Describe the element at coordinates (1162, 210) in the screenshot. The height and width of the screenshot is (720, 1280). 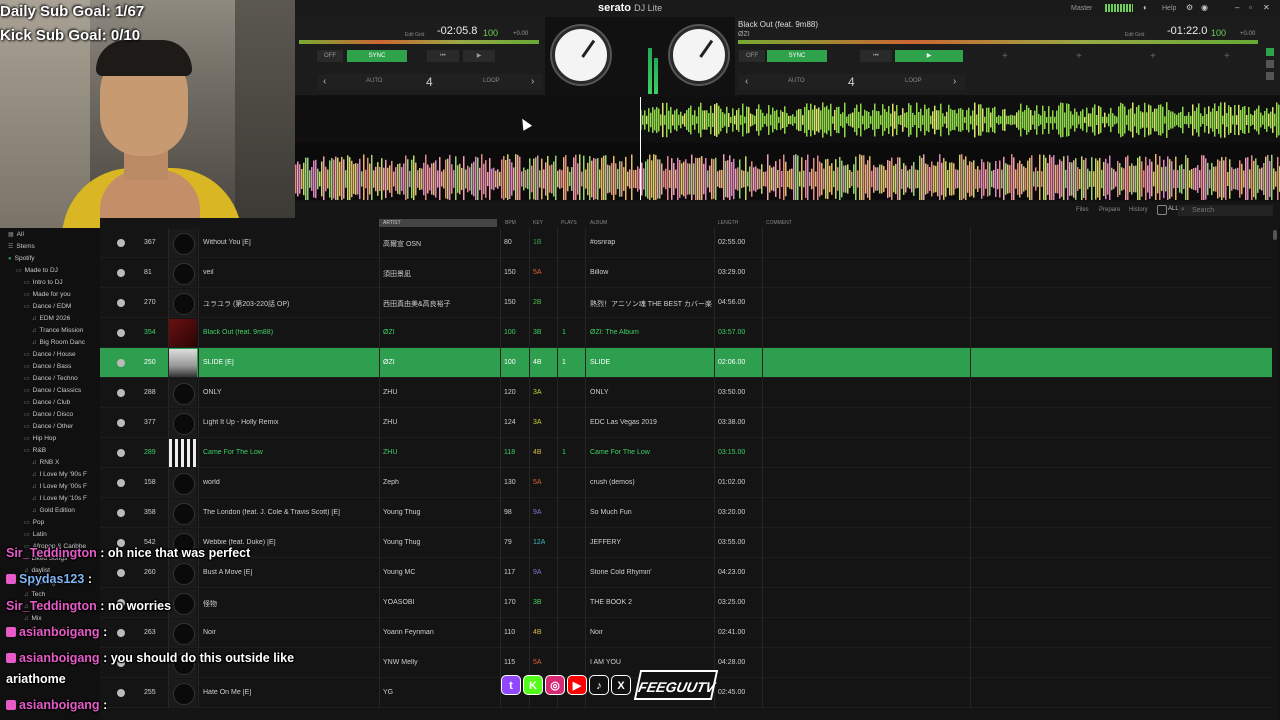
I see `view-mode-icon` at that location.